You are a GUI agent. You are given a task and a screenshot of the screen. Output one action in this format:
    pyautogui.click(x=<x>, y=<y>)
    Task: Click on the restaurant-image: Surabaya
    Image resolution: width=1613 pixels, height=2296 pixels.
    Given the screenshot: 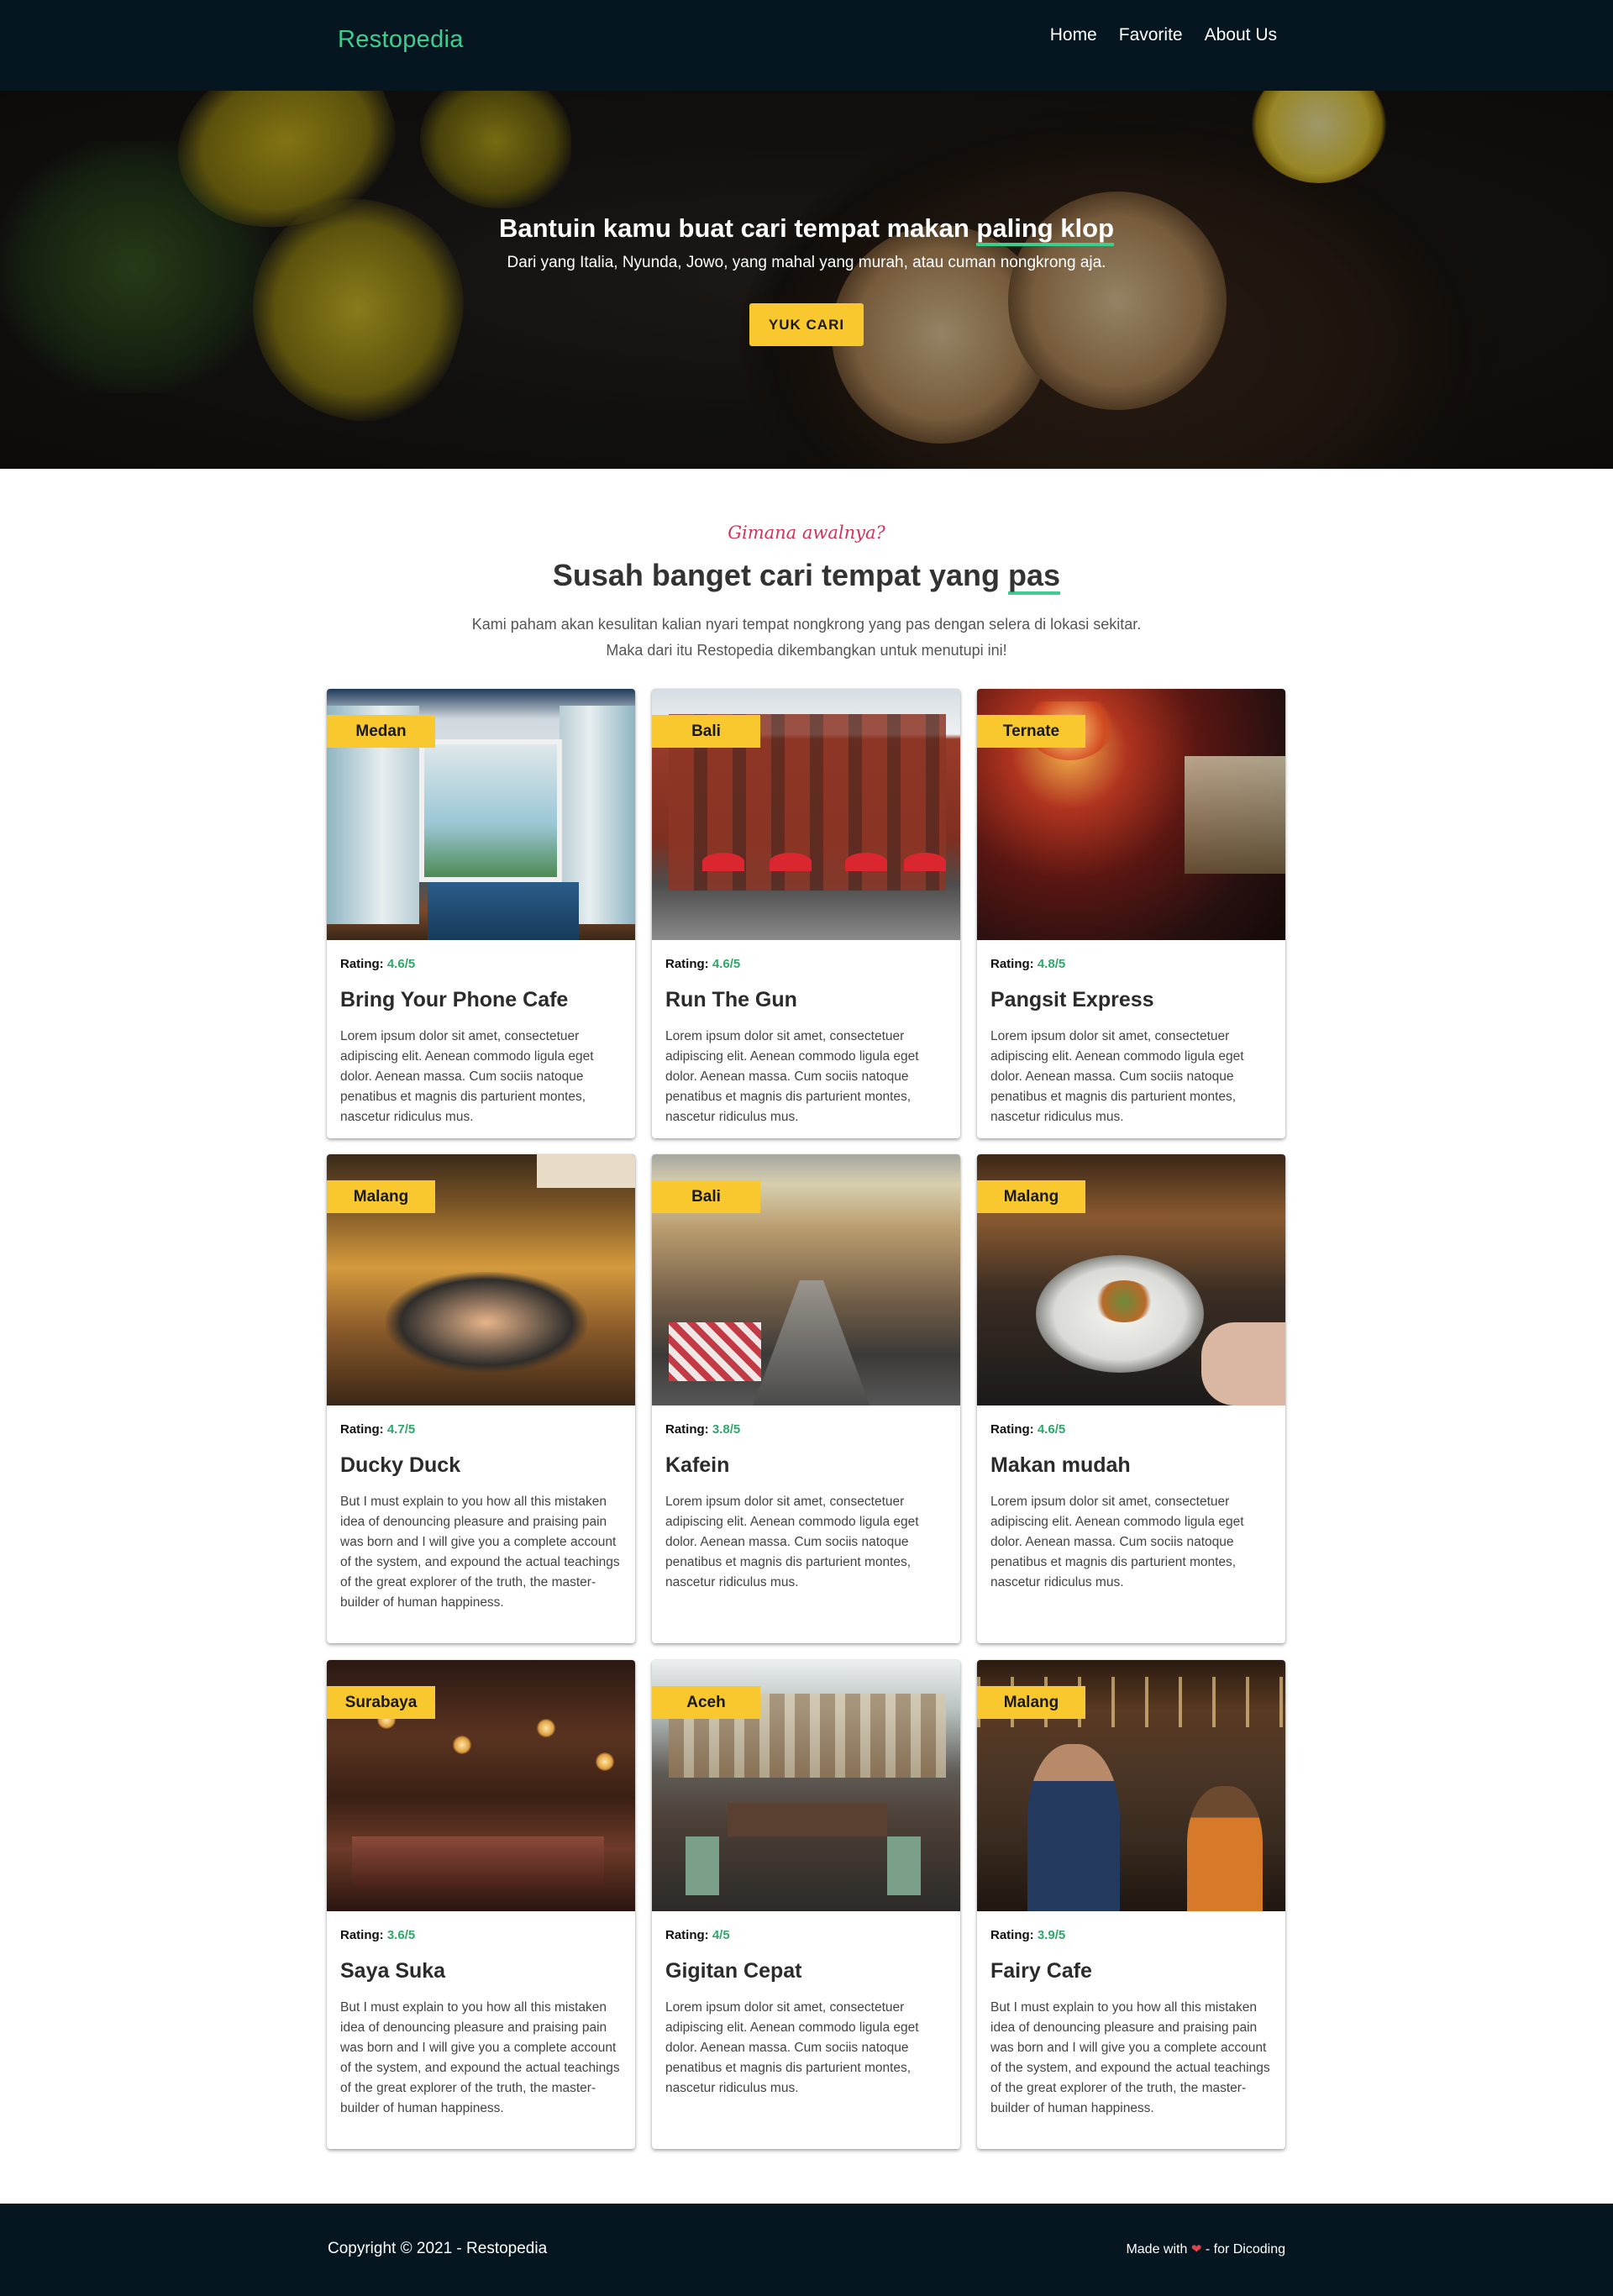 What is the action you would take?
    pyautogui.click(x=481, y=1785)
    